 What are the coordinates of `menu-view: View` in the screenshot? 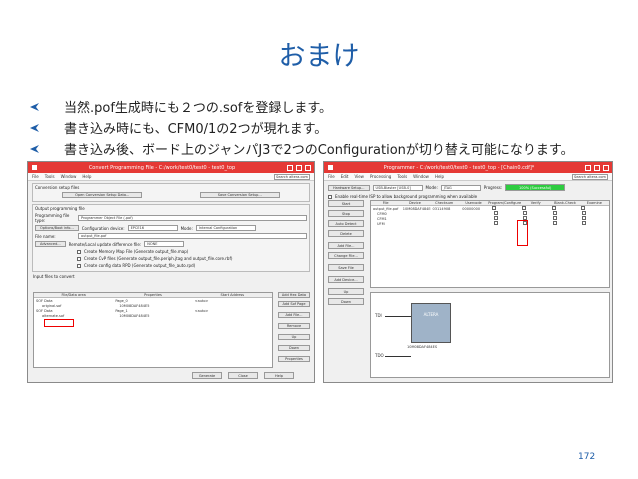 It's located at (359, 176).